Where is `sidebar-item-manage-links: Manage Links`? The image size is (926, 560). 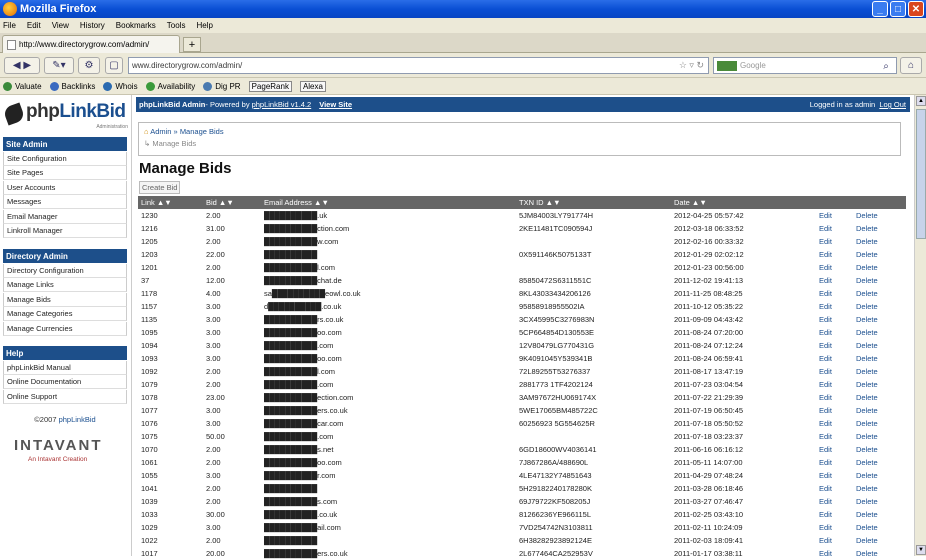
sidebar-item-manage-links: Manage Links is located at coordinates (65, 285).